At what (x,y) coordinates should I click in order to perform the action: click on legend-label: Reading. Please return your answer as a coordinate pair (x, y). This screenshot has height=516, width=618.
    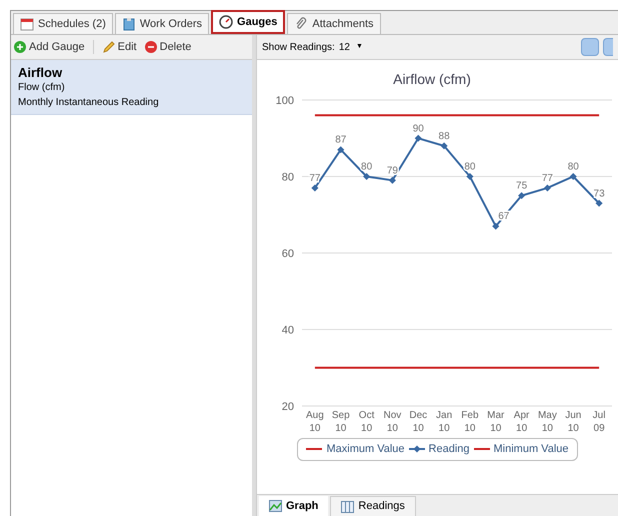
    Looking at the image, I should click on (449, 449).